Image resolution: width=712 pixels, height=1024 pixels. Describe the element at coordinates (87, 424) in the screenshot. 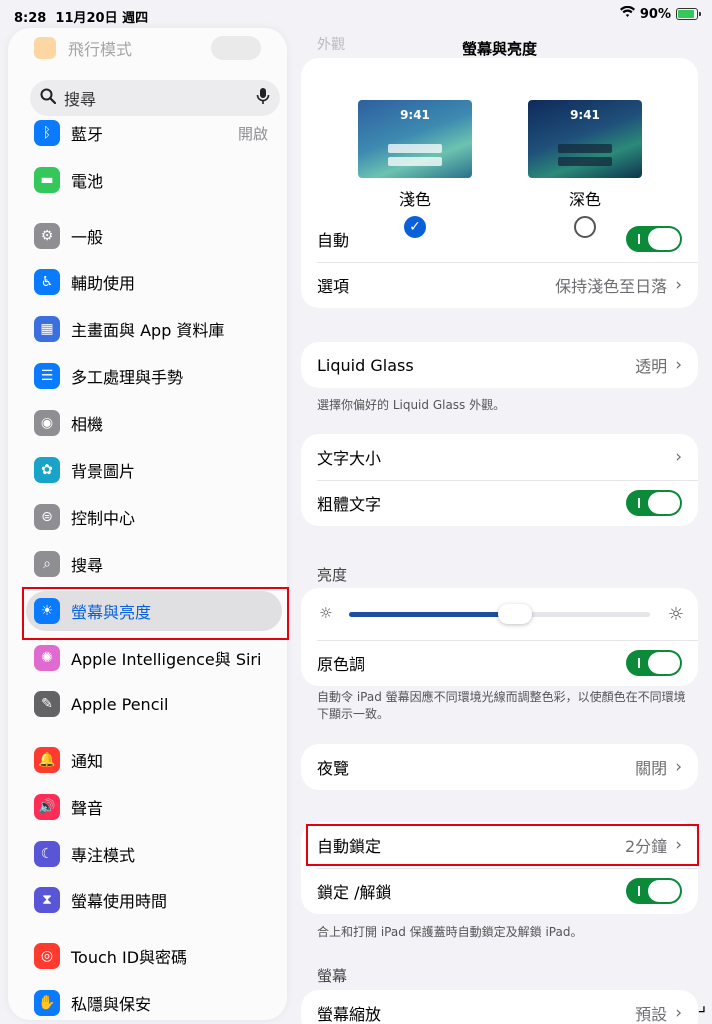

I see `sidebar-item-label: 相機` at that location.